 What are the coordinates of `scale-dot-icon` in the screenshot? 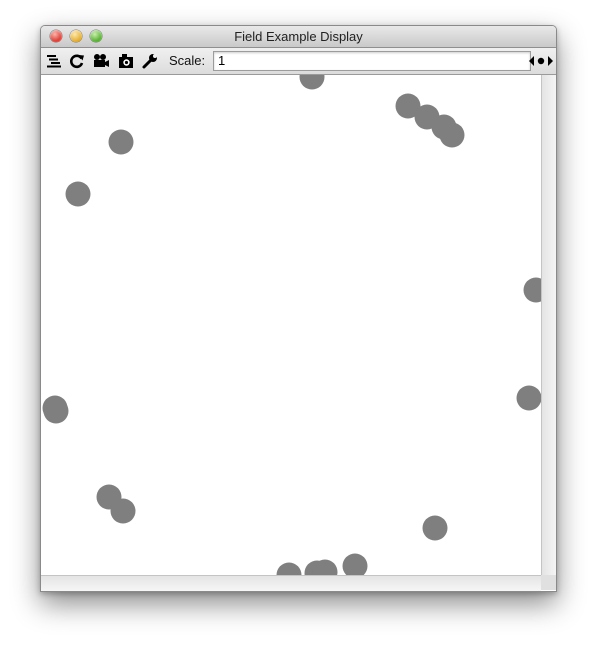 It's located at (541, 61).